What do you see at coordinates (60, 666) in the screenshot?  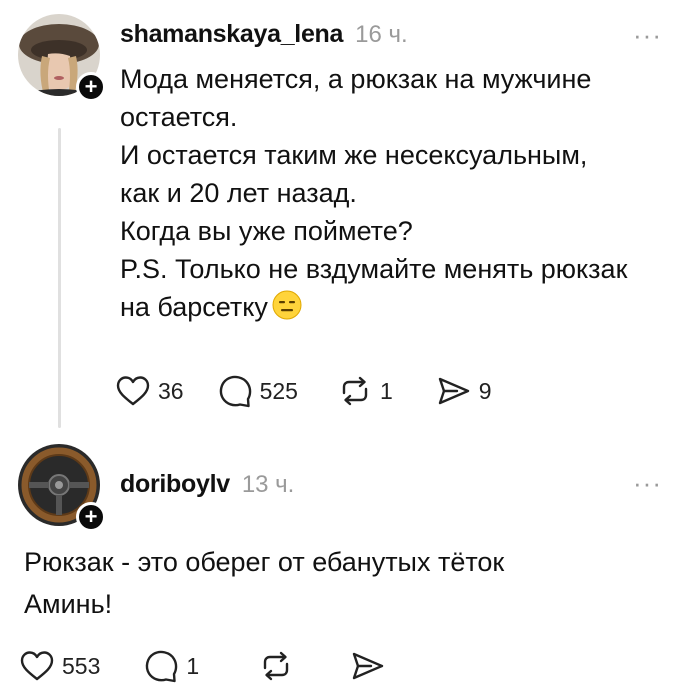 I see `like-button: 553` at bounding box center [60, 666].